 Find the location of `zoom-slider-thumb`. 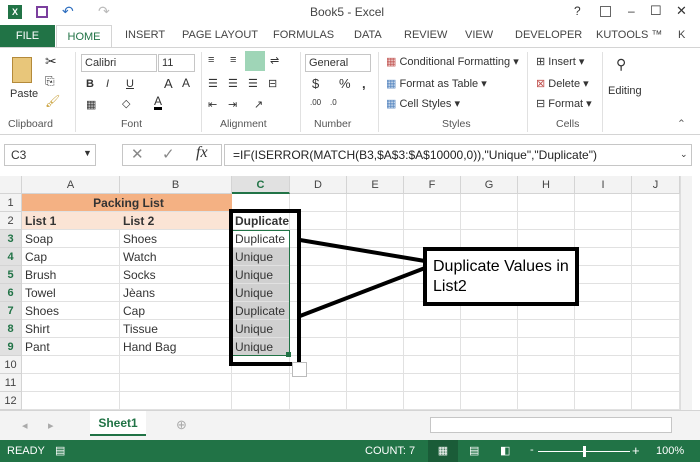

zoom-slider-thumb is located at coordinates (584, 451).